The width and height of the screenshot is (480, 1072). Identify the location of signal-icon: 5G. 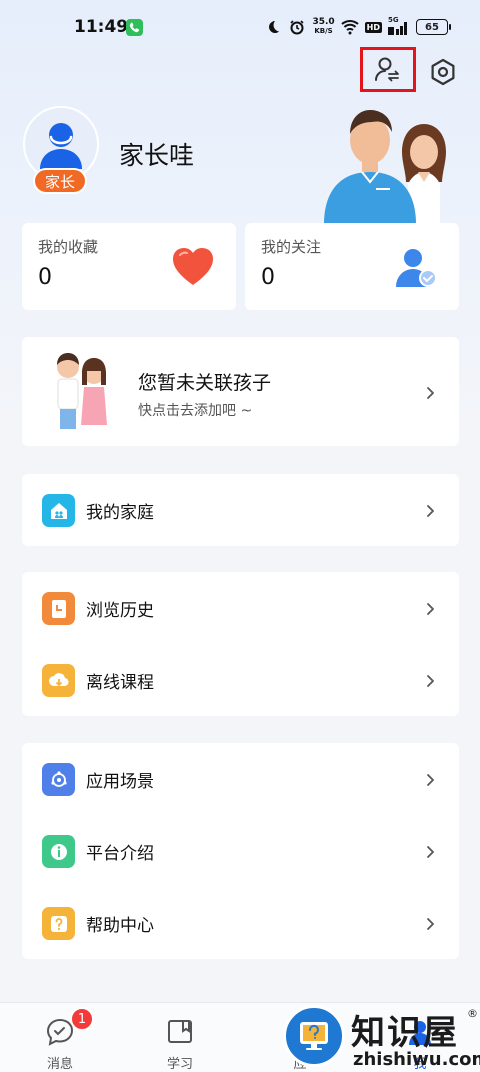
(399, 26).